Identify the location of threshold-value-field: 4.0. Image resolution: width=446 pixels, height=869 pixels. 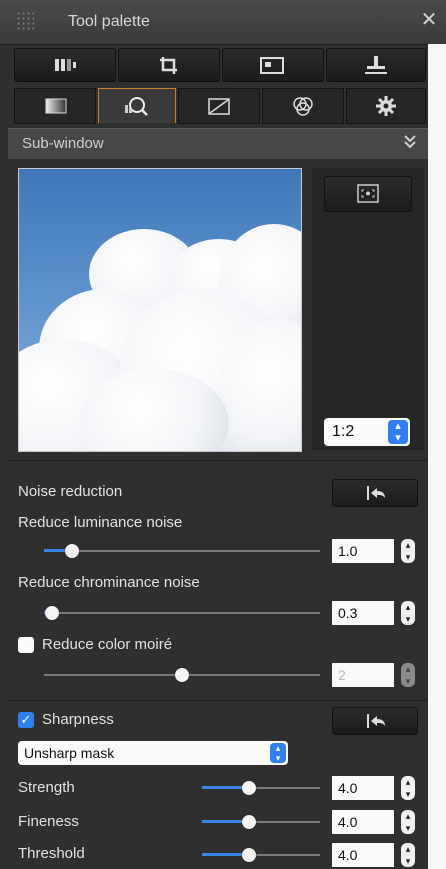
(363, 855).